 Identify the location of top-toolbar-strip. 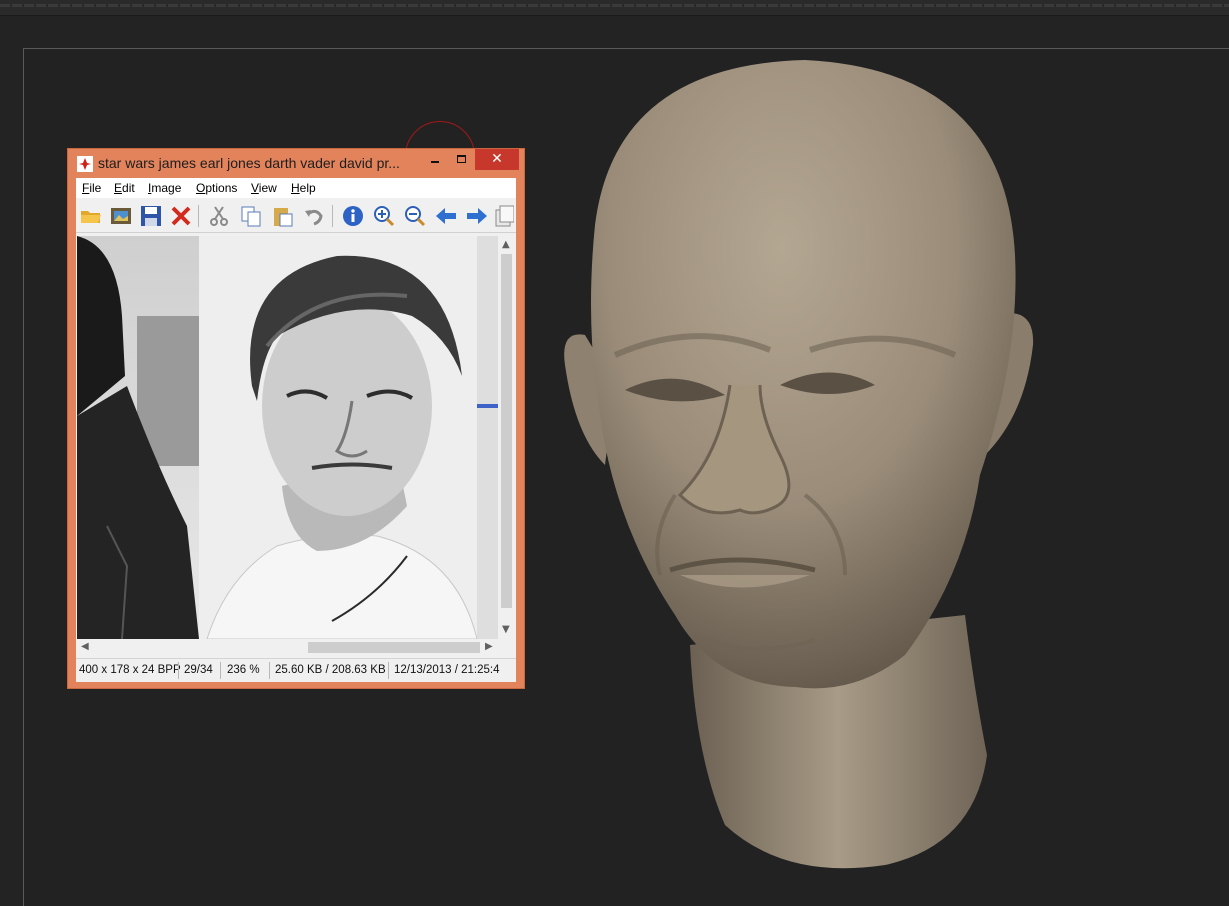
(614, 8).